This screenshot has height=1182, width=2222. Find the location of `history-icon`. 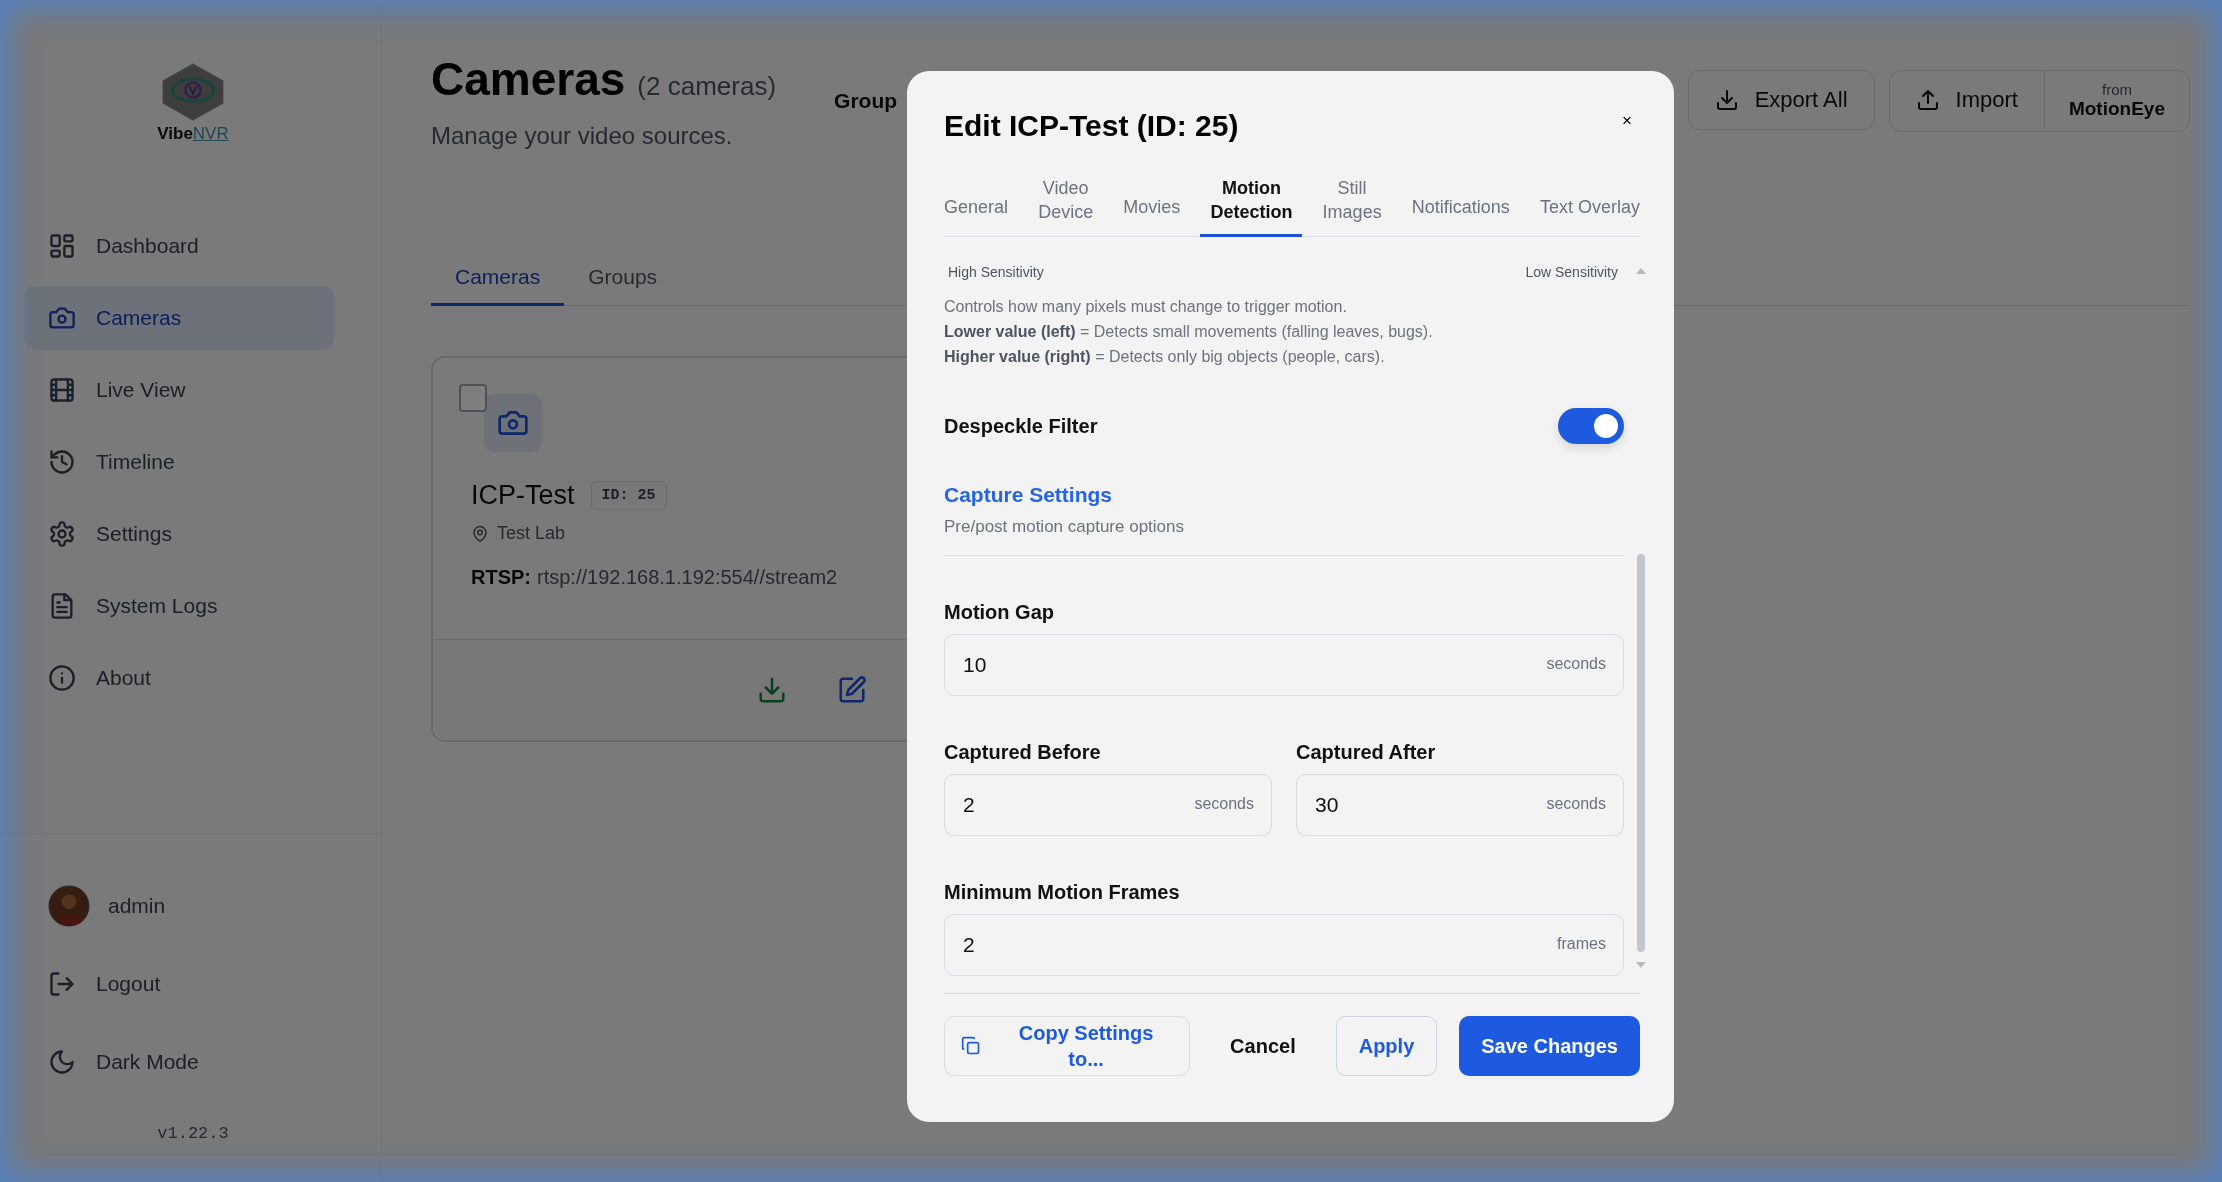

history-icon is located at coordinates (62, 462).